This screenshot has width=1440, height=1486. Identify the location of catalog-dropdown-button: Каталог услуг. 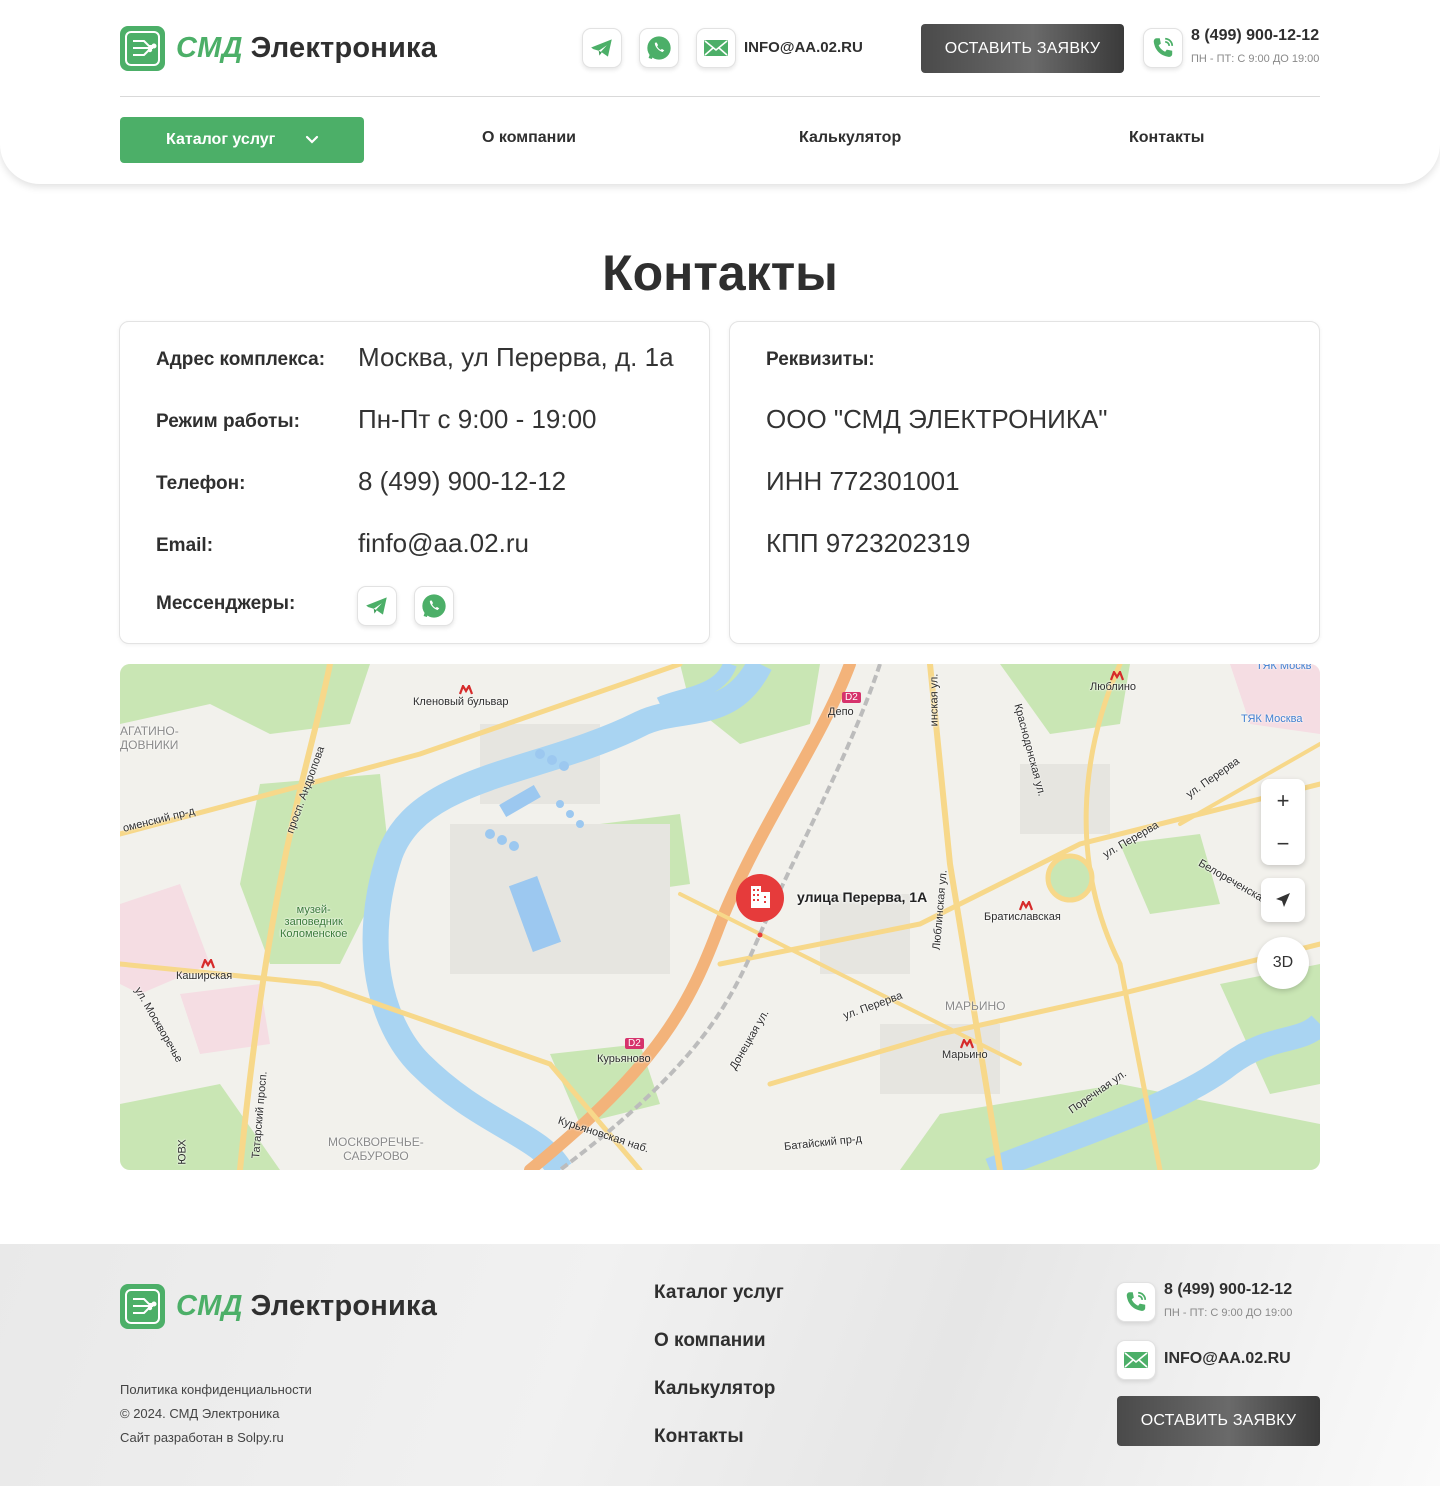
(242, 140).